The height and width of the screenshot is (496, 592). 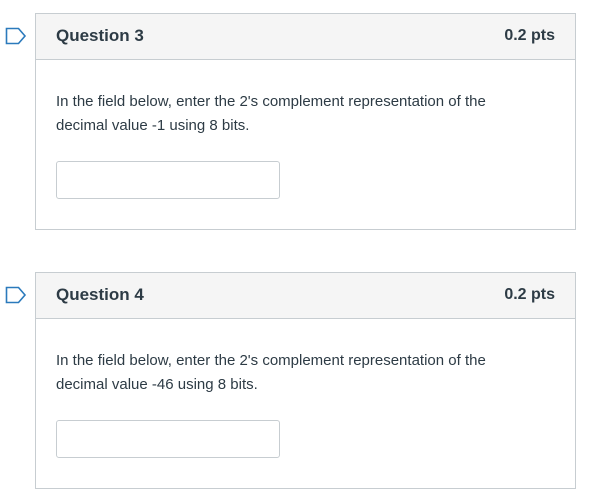 What do you see at coordinates (305, 37) in the screenshot?
I see `question-header: Question 3 0.2 pts` at bounding box center [305, 37].